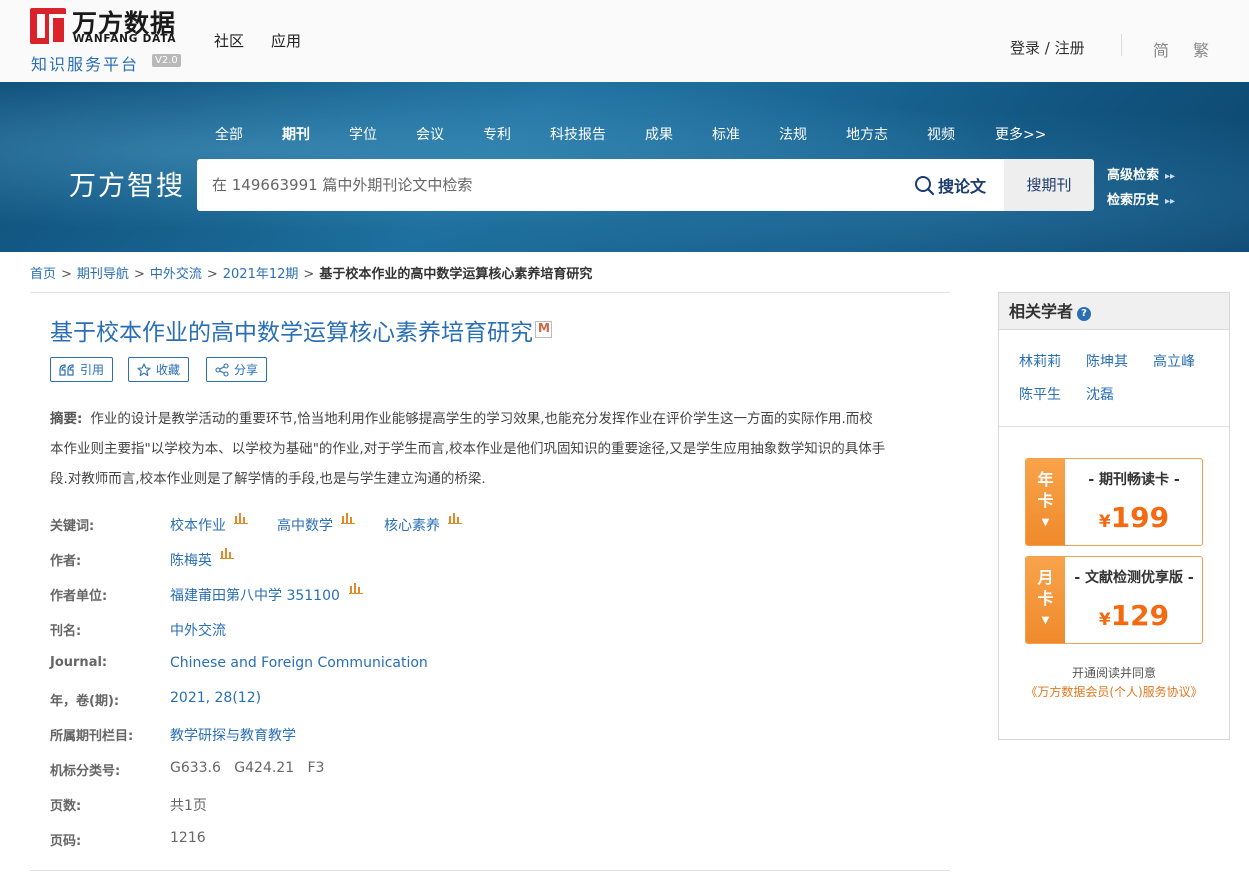 The image size is (1249, 877). I want to click on volume-label: 年，卷(期):, so click(85, 701).